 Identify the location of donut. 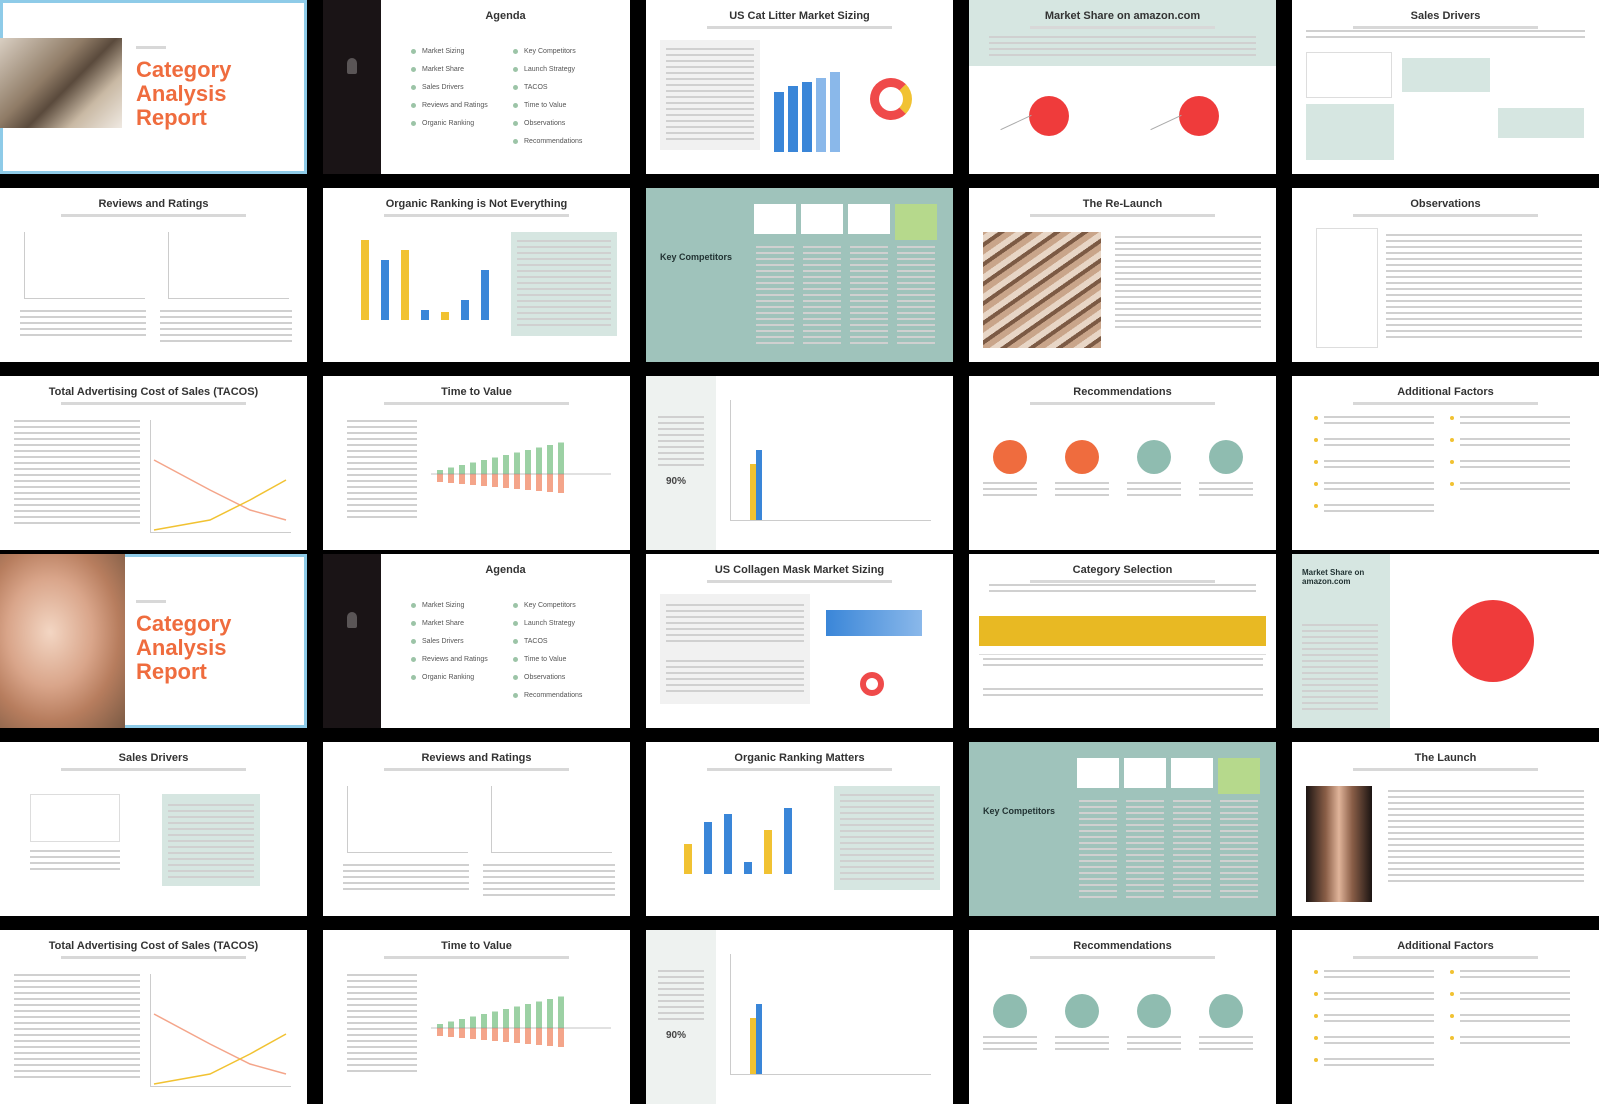
(891, 99).